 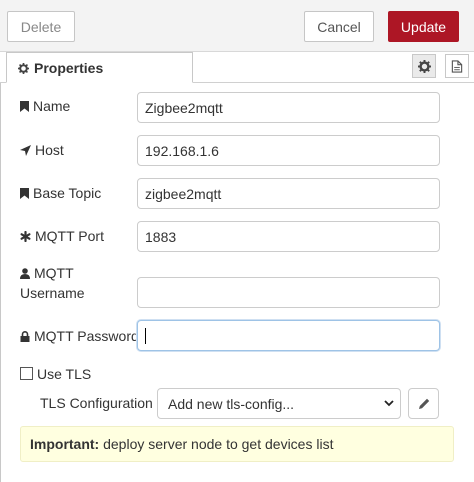 I want to click on edit-tls-config-button, so click(x=423, y=403).